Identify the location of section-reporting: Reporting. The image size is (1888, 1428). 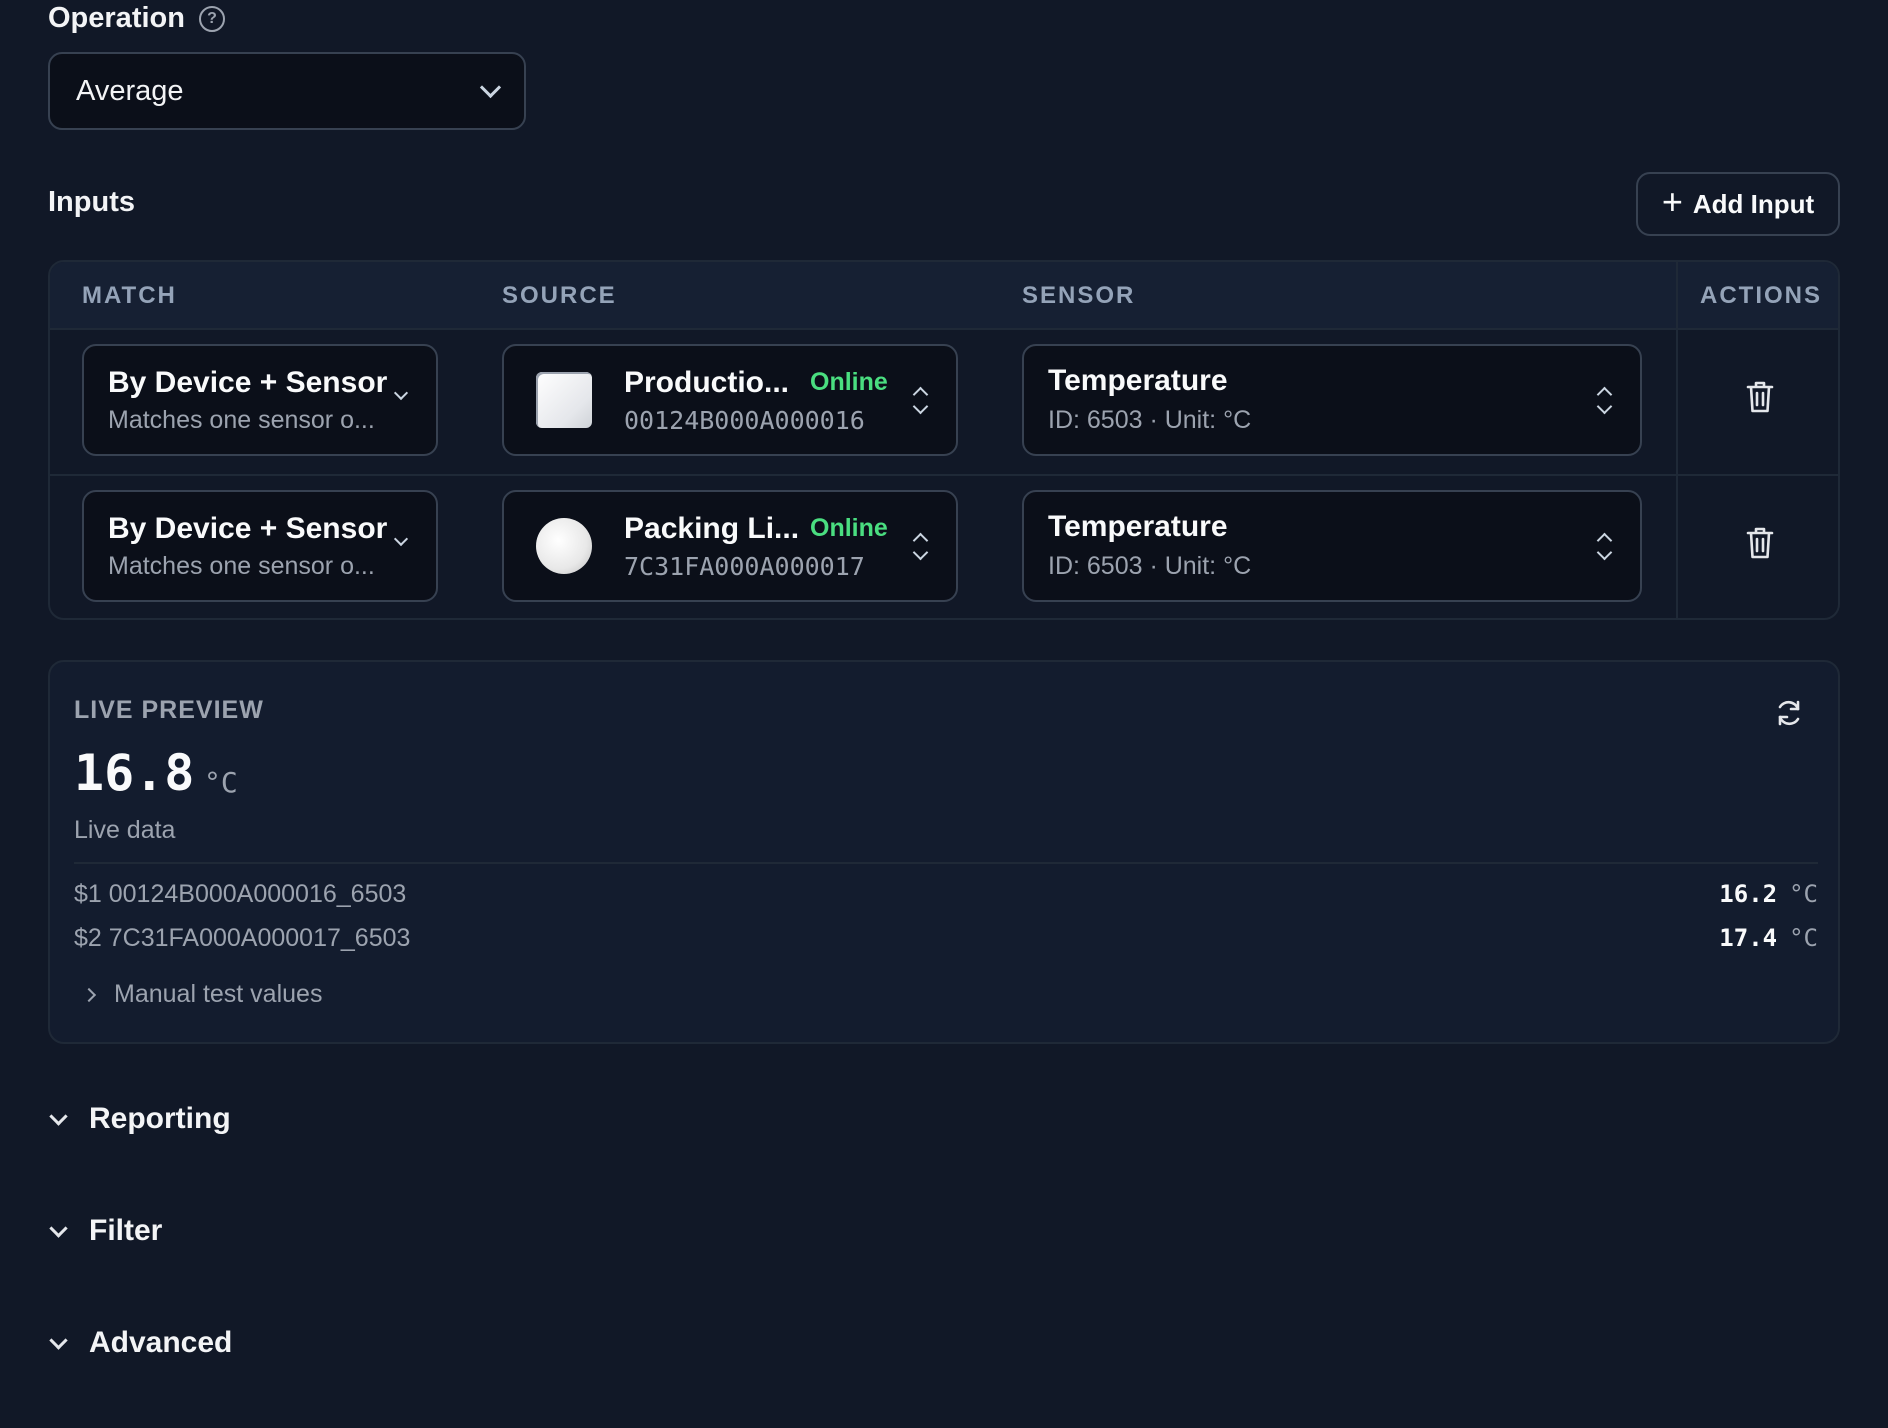
(140, 1119).